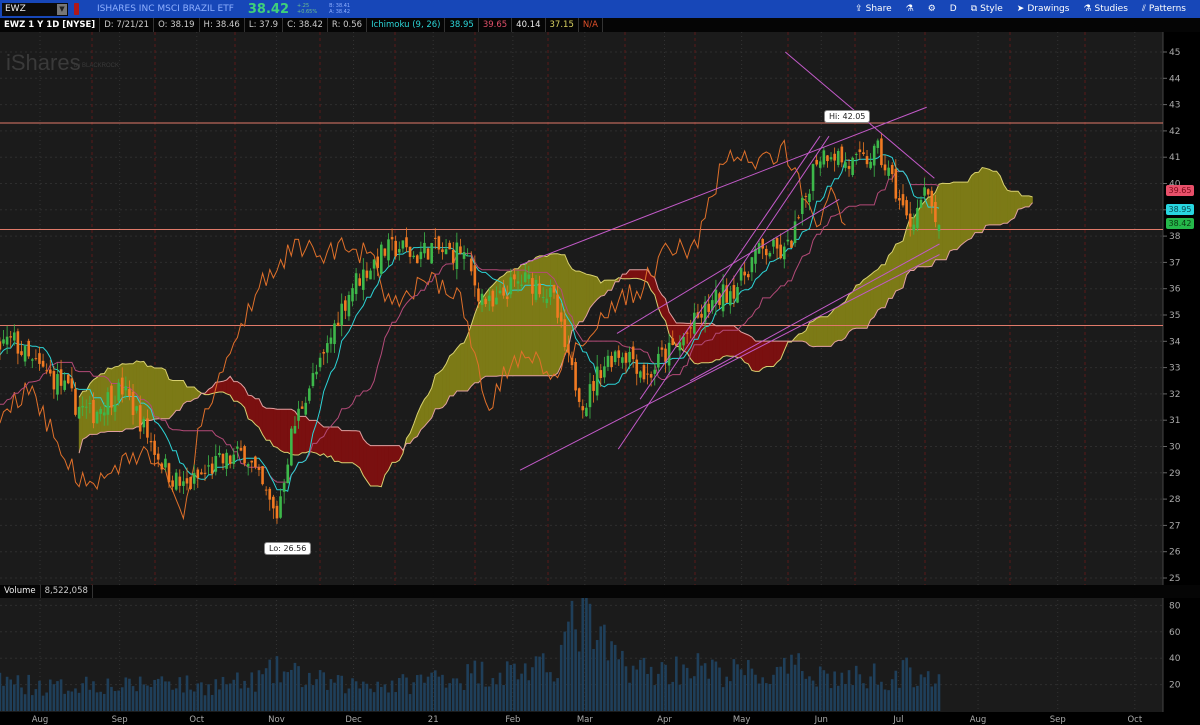 This screenshot has width=1200, height=725. Describe the element at coordinates (406, 25) in the screenshot. I see `study-name: Ichimoku (9, 26)` at that location.